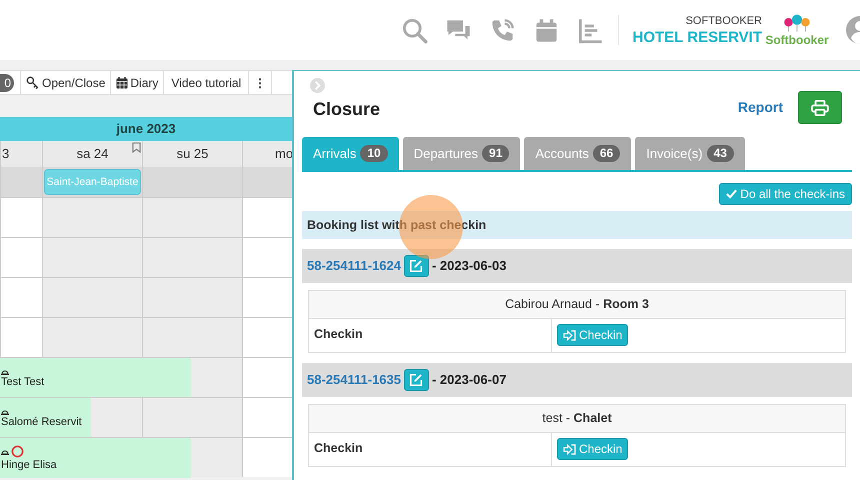 The width and height of the screenshot is (860, 480). What do you see at coordinates (606, 153) in the screenshot?
I see `count-badge: 66` at bounding box center [606, 153].